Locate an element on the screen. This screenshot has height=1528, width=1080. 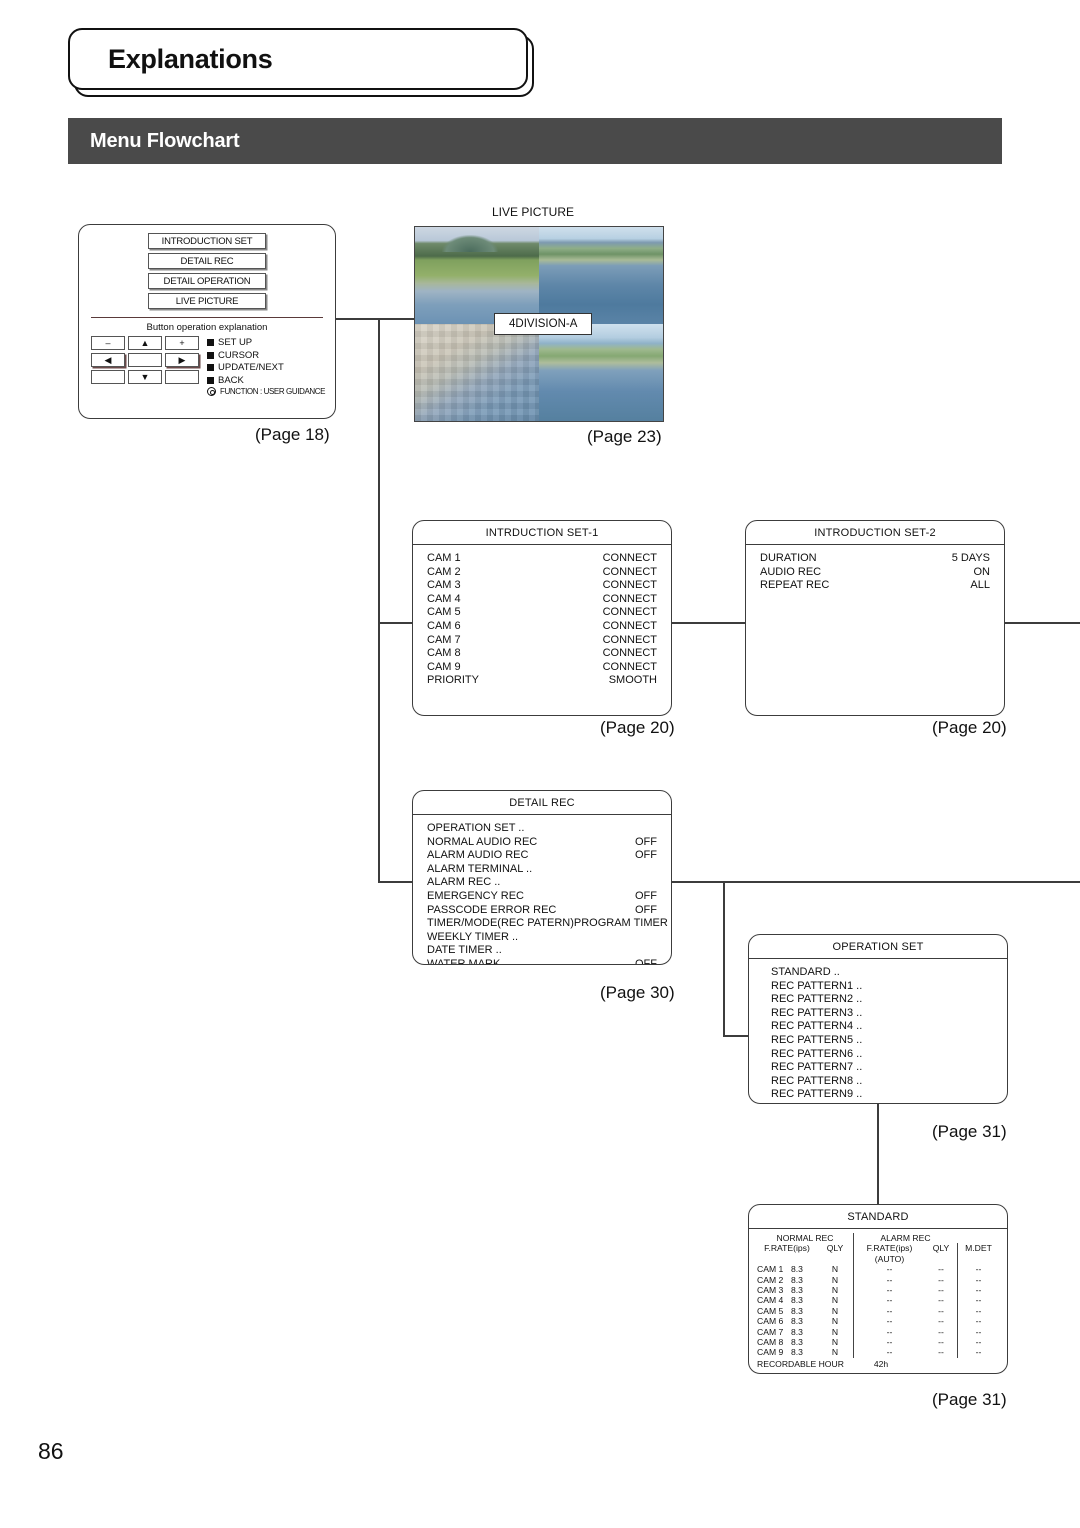
legend-cursor: CURSOR is located at coordinates (266, 355).